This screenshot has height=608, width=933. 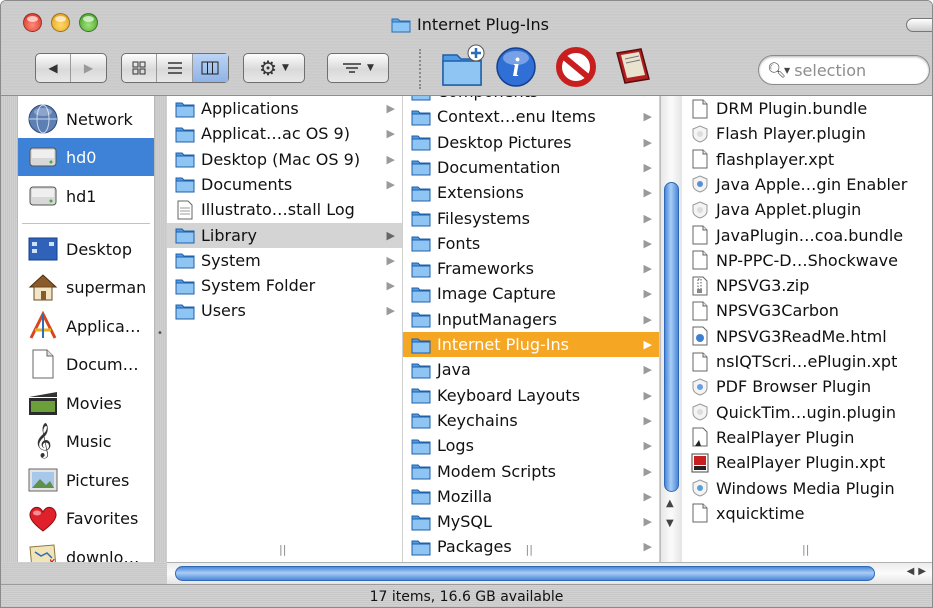 What do you see at coordinates (807, 488) in the screenshot?
I see `list-item: Windows Media Plugin` at bounding box center [807, 488].